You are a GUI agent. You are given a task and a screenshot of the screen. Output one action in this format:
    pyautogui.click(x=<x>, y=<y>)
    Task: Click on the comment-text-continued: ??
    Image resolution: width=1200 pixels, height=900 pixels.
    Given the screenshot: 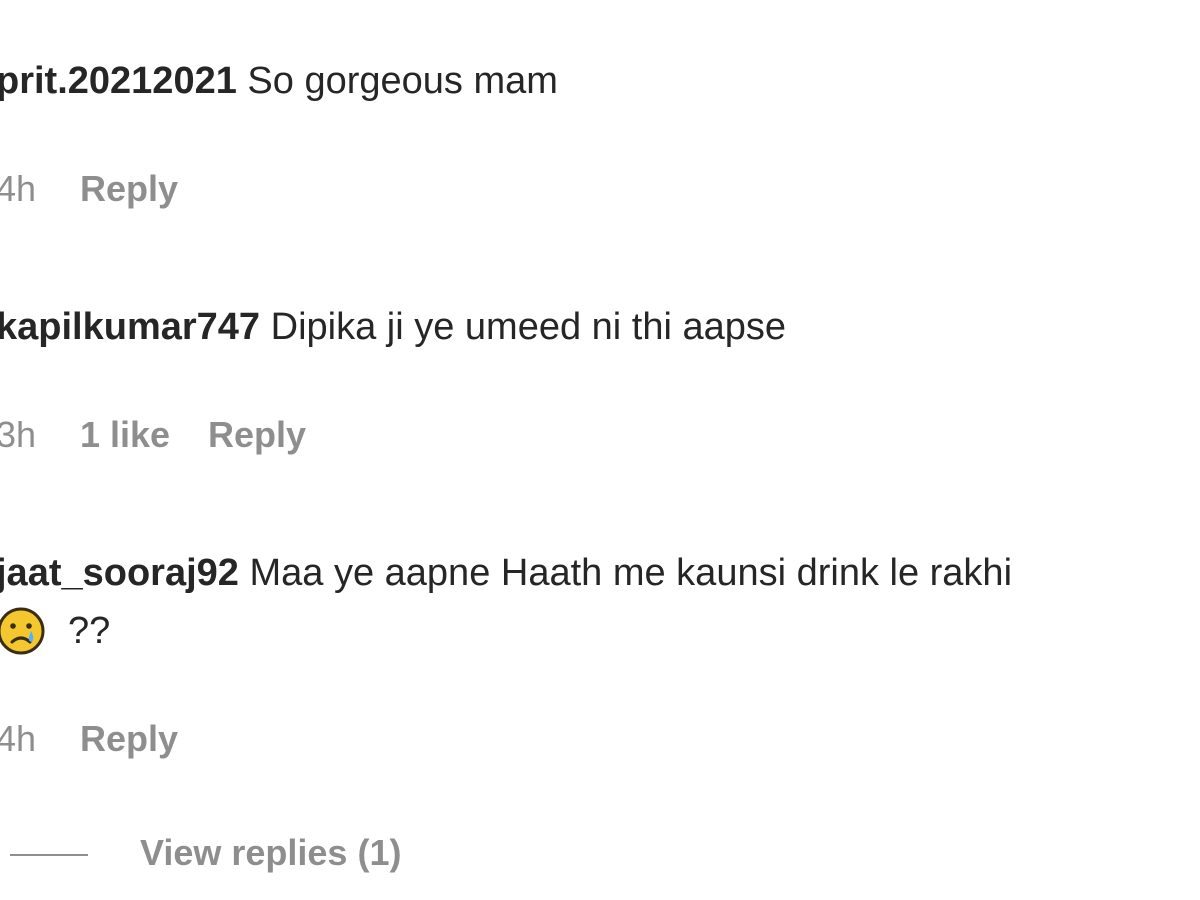 What is the action you would take?
    pyautogui.click(x=55, y=631)
    